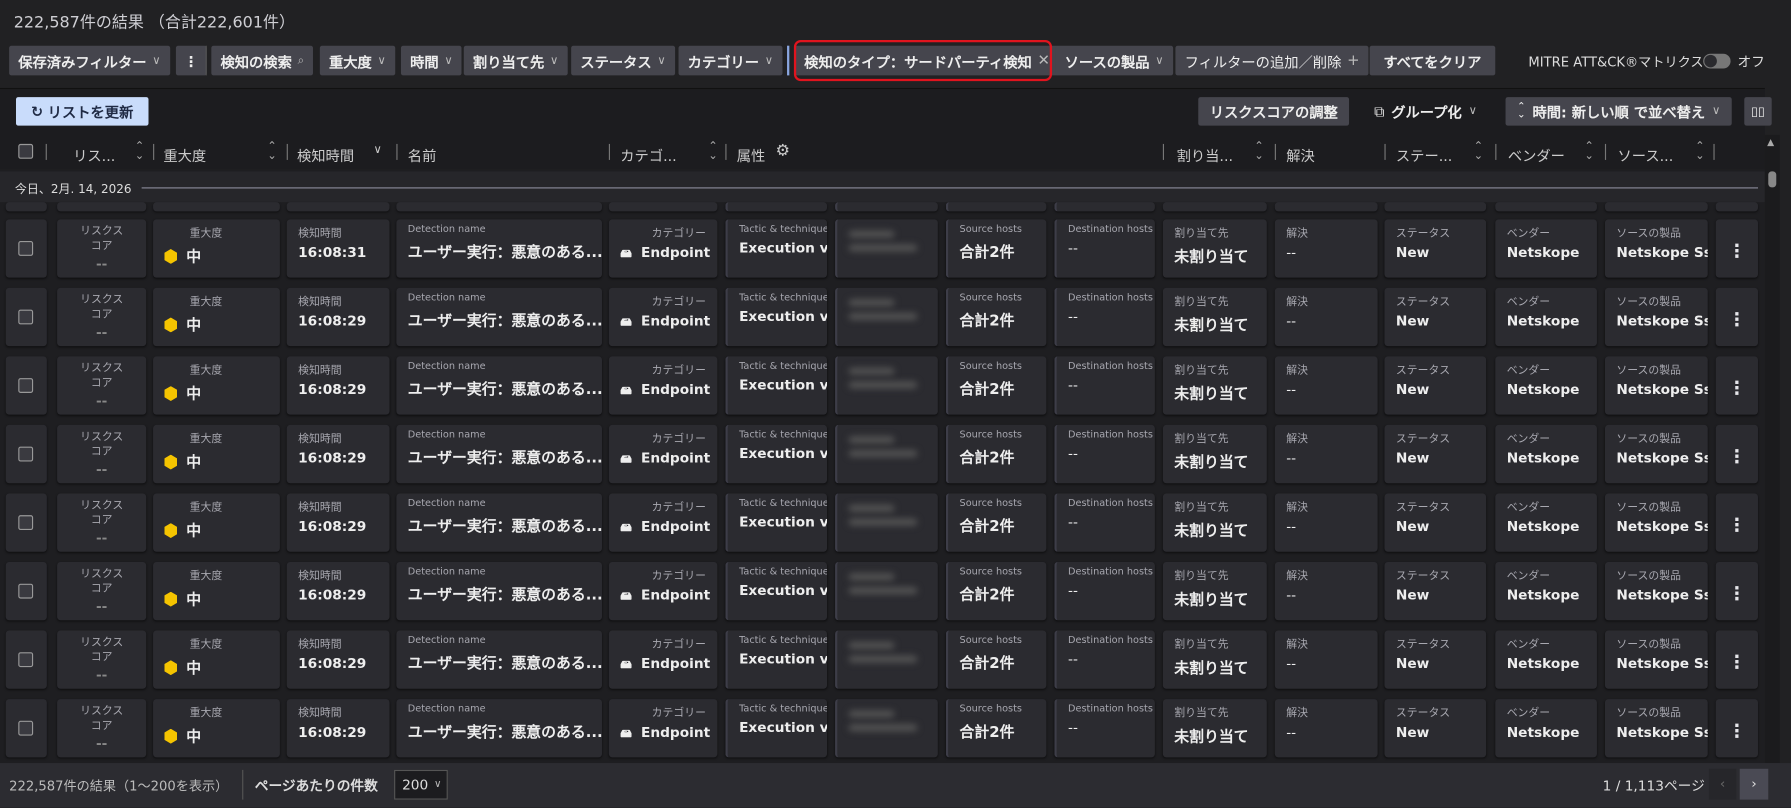 Image resolution: width=1791 pixels, height=808 pixels. What do you see at coordinates (1770, 142) in the screenshot?
I see `scroll-up-icon: ▲` at bounding box center [1770, 142].